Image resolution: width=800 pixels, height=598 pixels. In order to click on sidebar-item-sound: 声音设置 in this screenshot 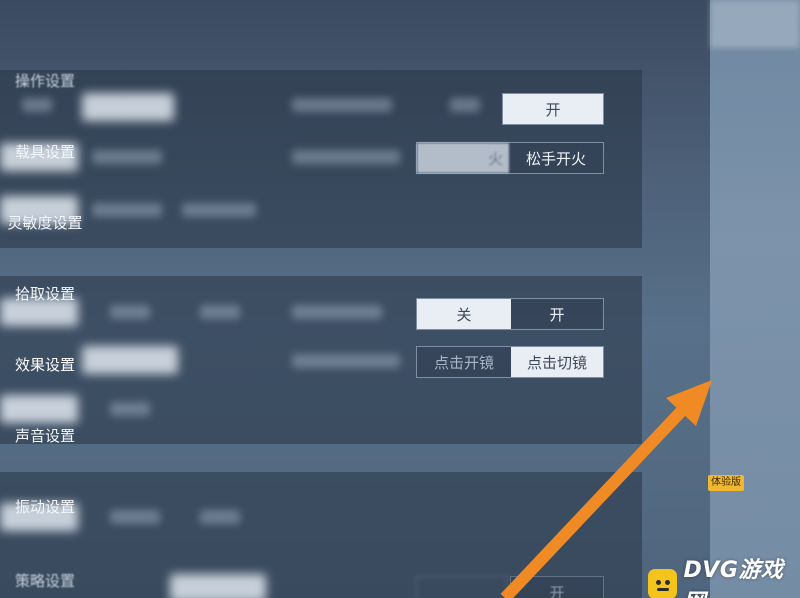, I will do `click(45, 435)`.